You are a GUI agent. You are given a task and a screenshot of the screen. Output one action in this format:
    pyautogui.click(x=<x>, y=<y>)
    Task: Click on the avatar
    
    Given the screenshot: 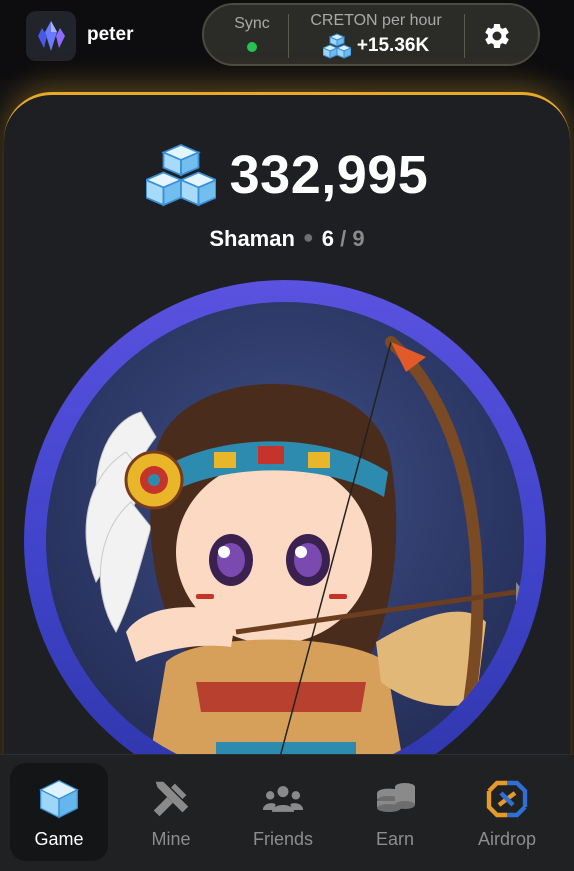 What is the action you would take?
    pyautogui.click(x=51, y=36)
    